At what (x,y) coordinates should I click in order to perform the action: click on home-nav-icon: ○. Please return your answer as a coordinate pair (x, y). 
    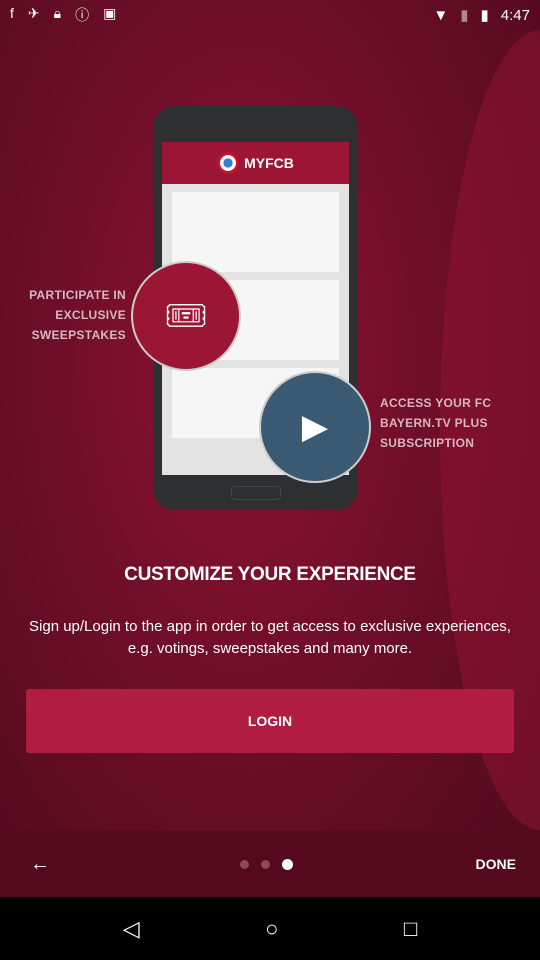
    Looking at the image, I should click on (271, 929).